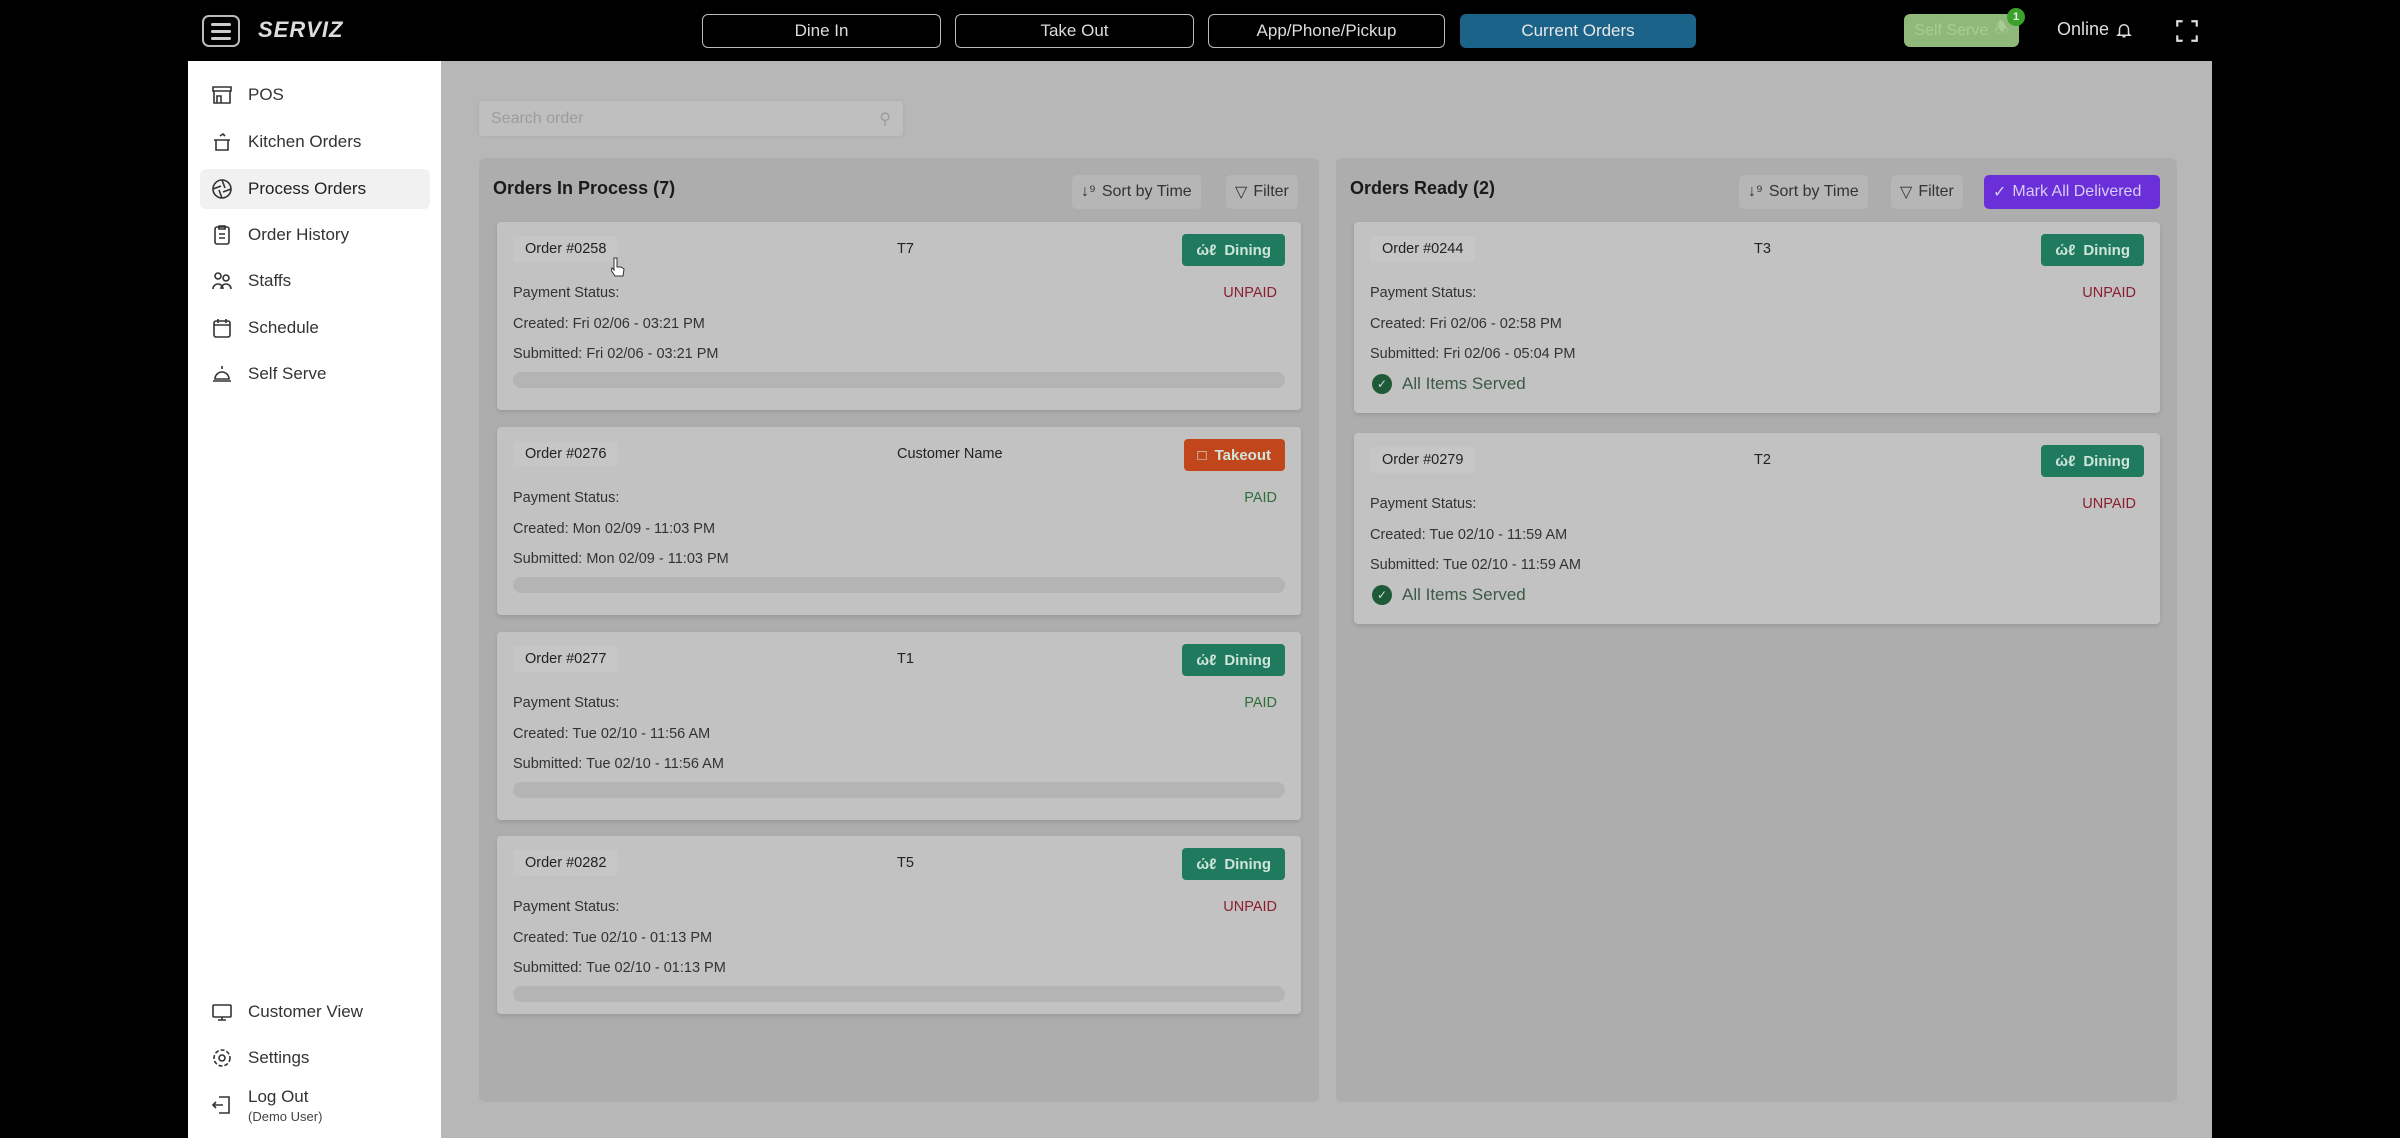 The width and height of the screenshot is (2400, 1138). What do you see at coordinates (609, 324) in the screenshot?
I see `created-time: Created: Fri 02/06 - 03:21 PM` at bounding box center [609, 324].